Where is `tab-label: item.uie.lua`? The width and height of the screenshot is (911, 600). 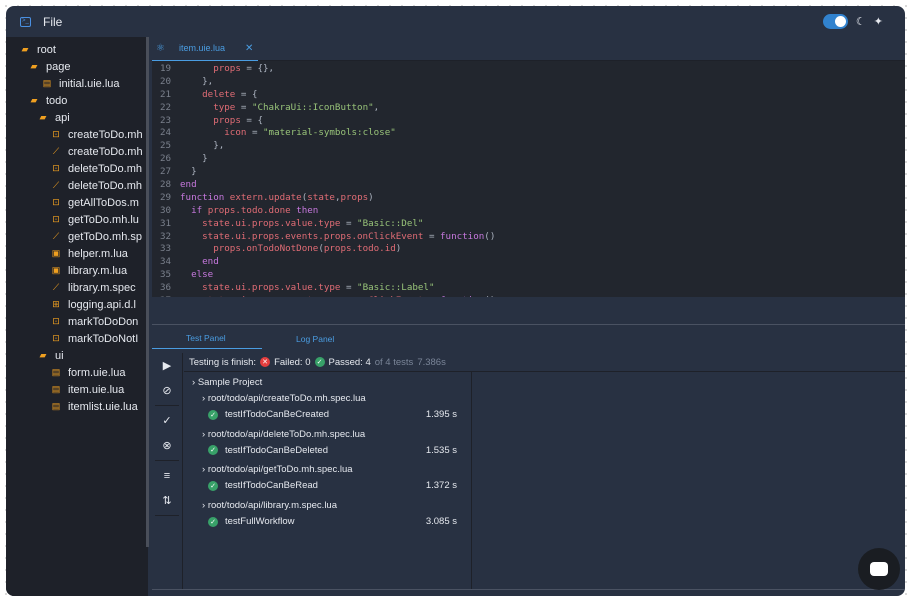
tab-label: item.uie.lua is located at coordinates (201, 48).